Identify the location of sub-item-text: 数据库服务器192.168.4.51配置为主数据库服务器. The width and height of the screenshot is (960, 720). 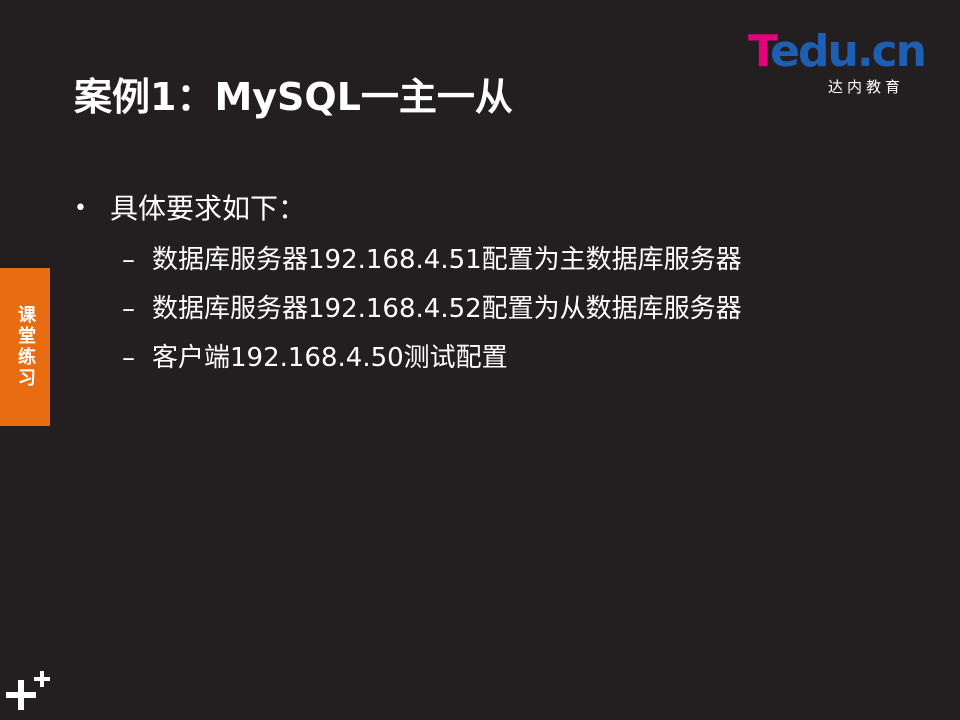
(447, 260).